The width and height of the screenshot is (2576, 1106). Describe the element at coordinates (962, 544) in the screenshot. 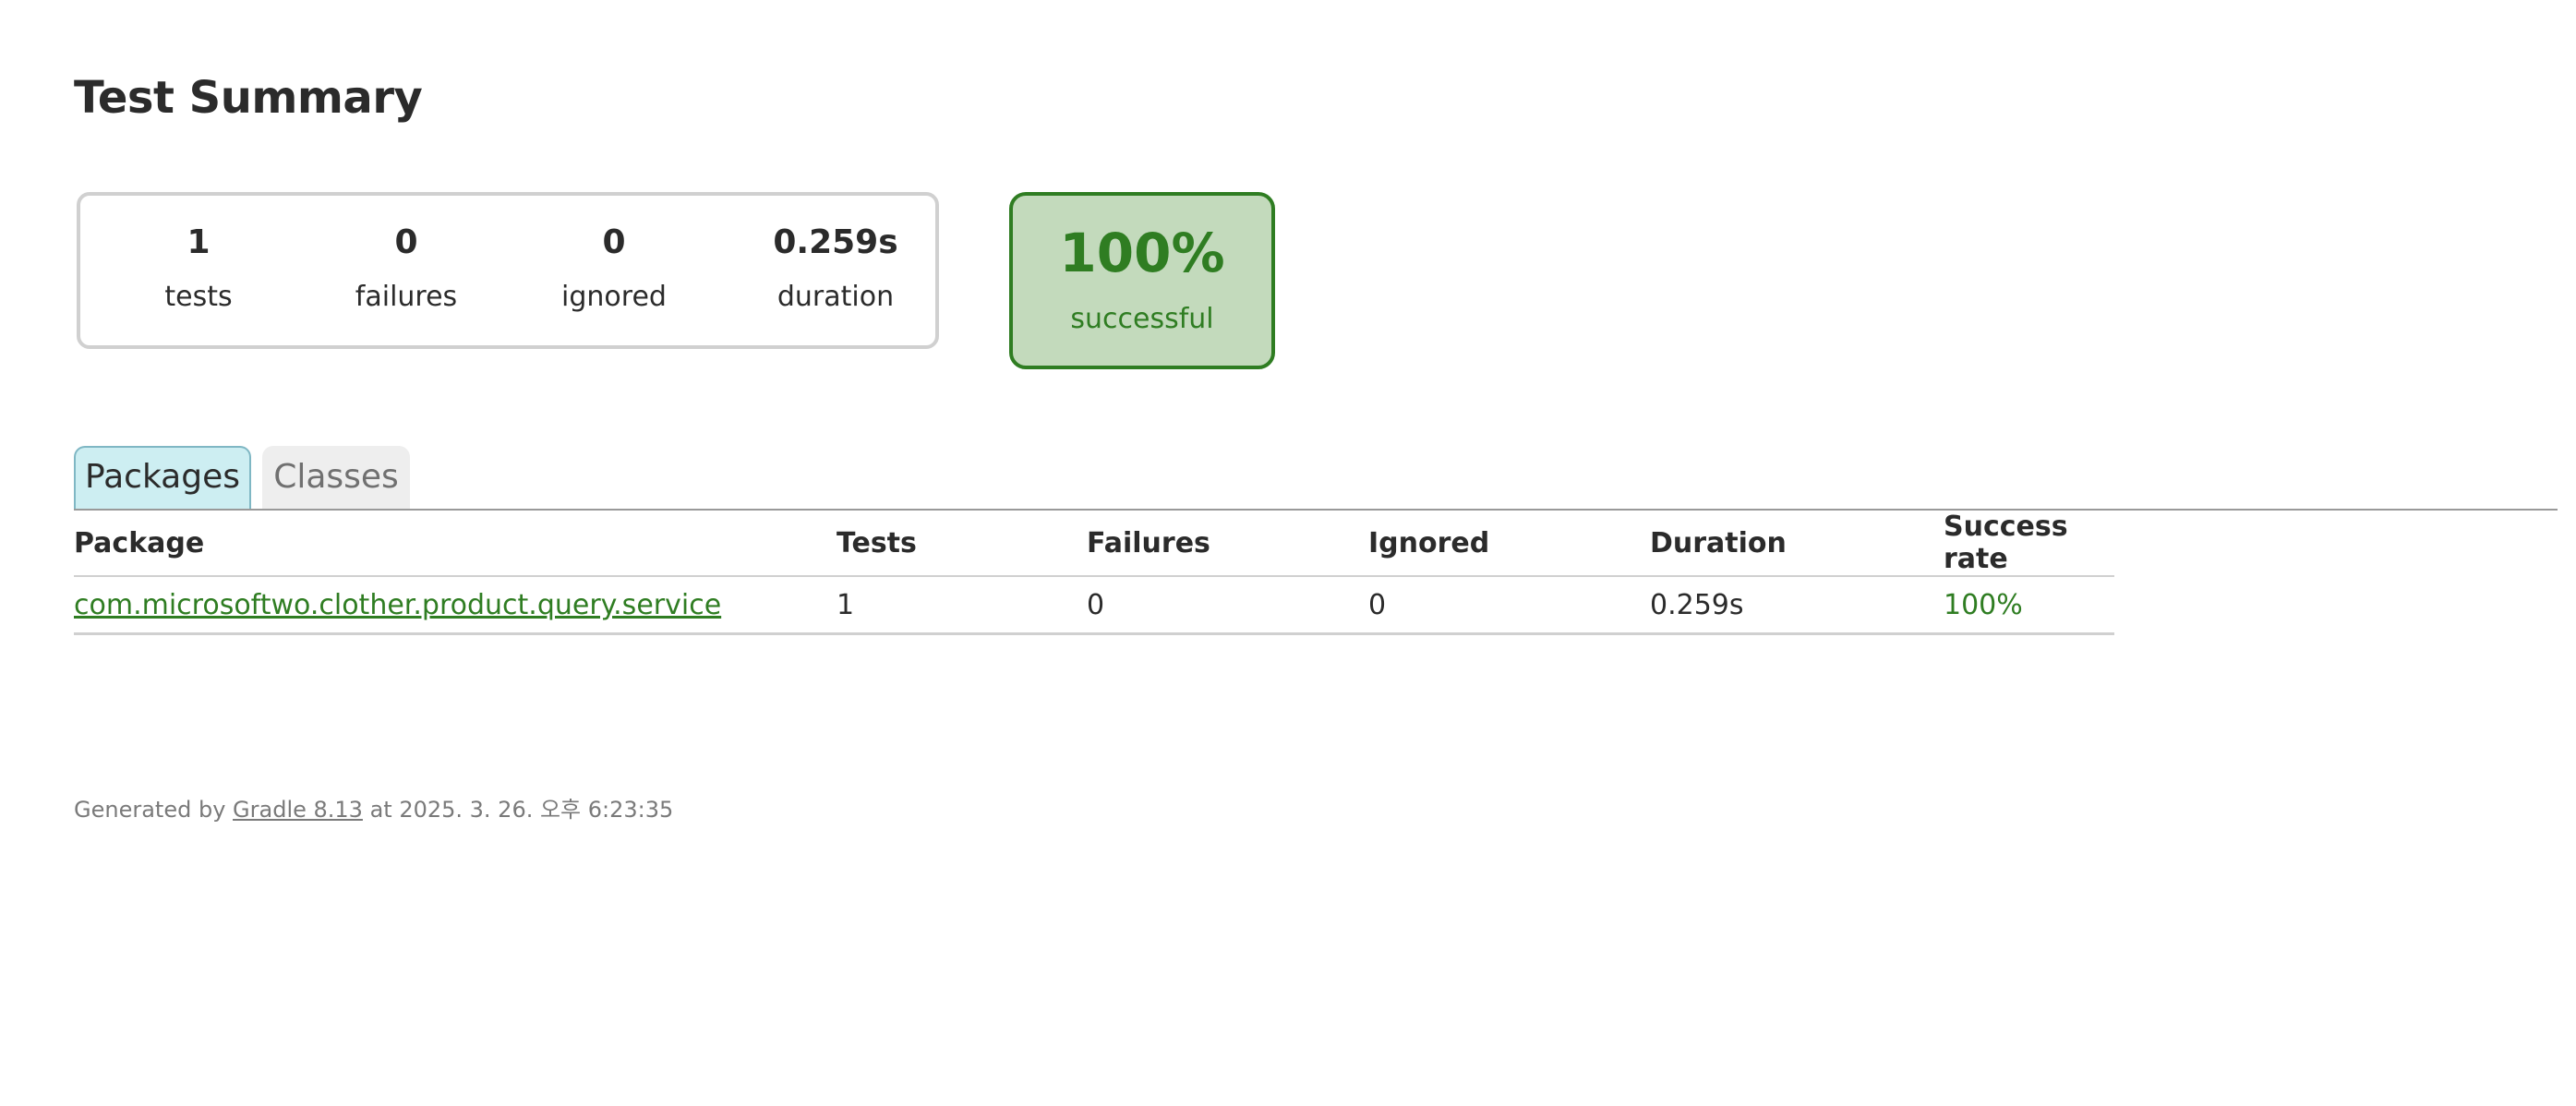

I see `column-header-tests: Tests` at that location.